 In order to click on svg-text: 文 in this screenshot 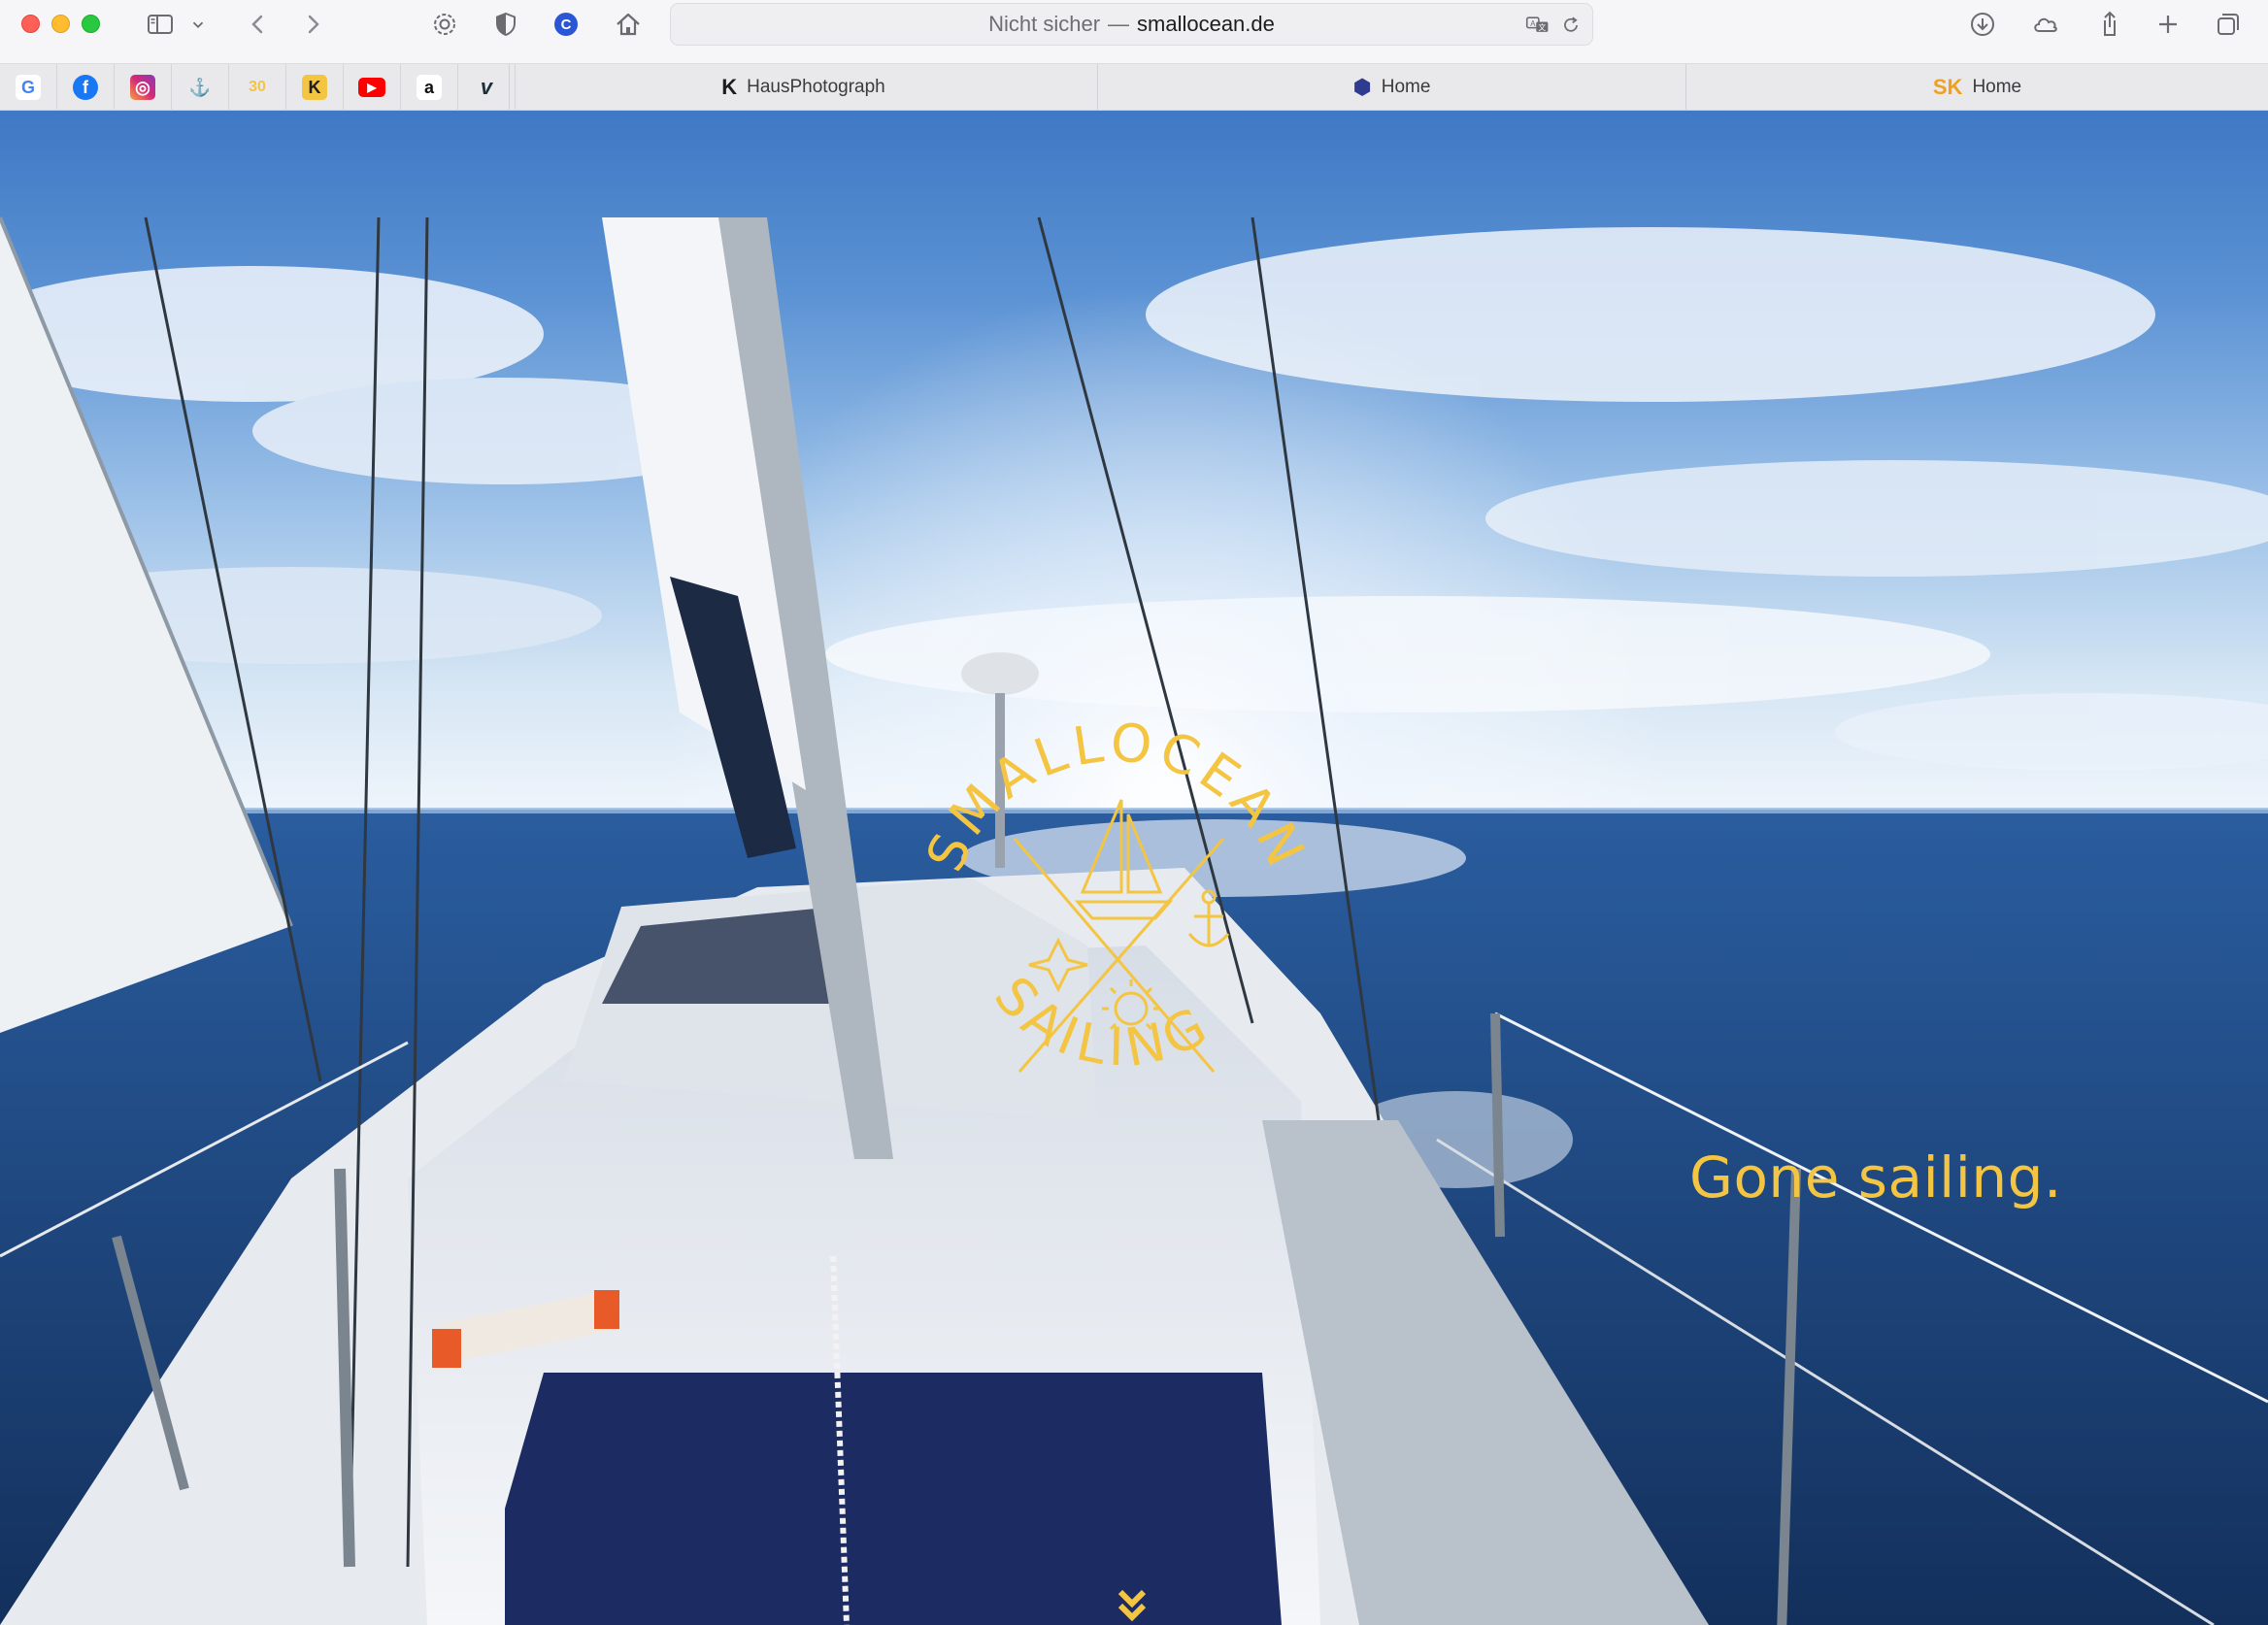, I will do `click(1542, 27)`.